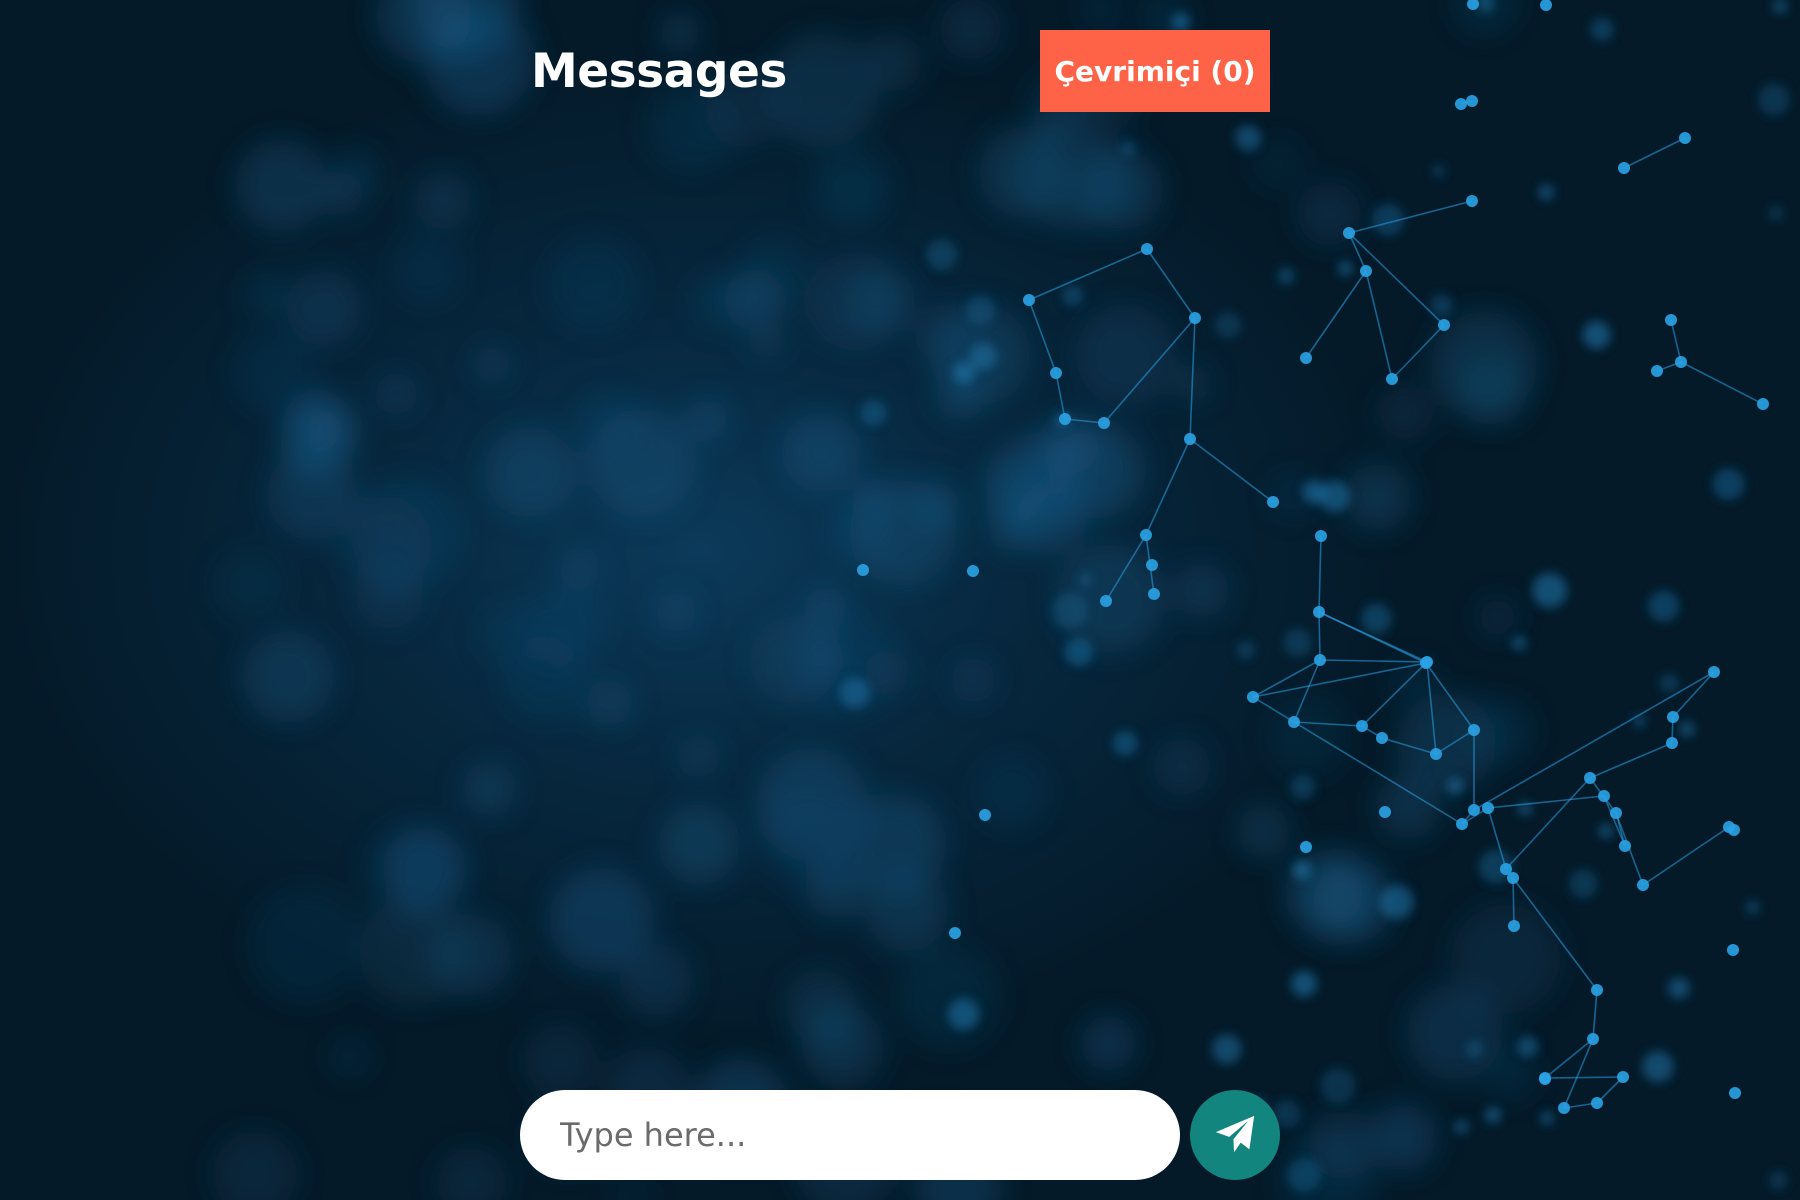  Describe the element at coordinates (659, 71) in the screenshot. I see `page-title: Messages` at that location.